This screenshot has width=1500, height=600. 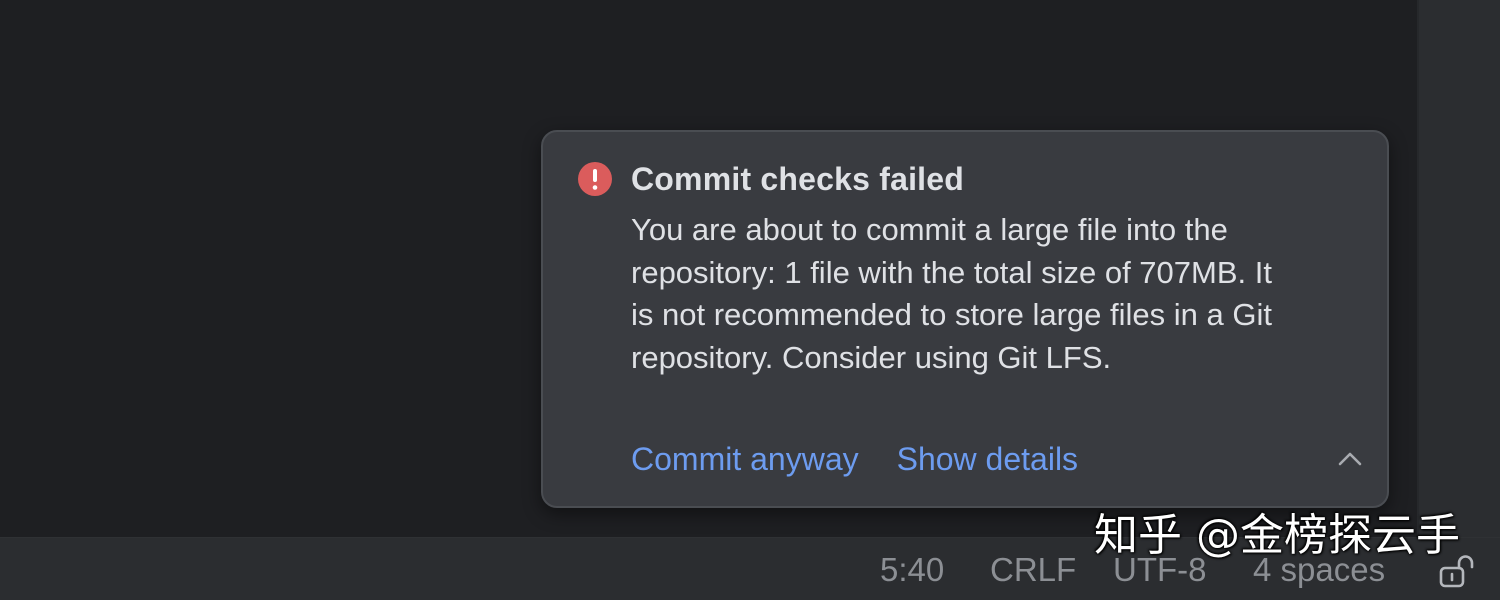 What do you see at coordinates (873, 459) in the screenshot?
I see `notification-actions: Commit anyway Show details` at bounding box center [873, 459].